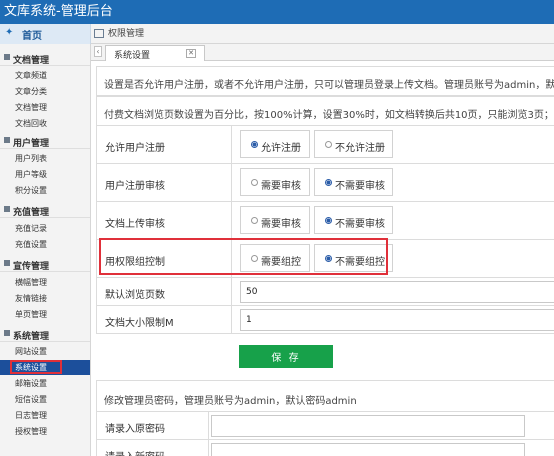 The width and height of the screenshot is (554, 456). What do you see at coordinates (325, 396) in the screenshot?
I see `password-section-title: 修改管理员密码，管理员账号为admin，默认密码admin` at bounding box center [325, 396].